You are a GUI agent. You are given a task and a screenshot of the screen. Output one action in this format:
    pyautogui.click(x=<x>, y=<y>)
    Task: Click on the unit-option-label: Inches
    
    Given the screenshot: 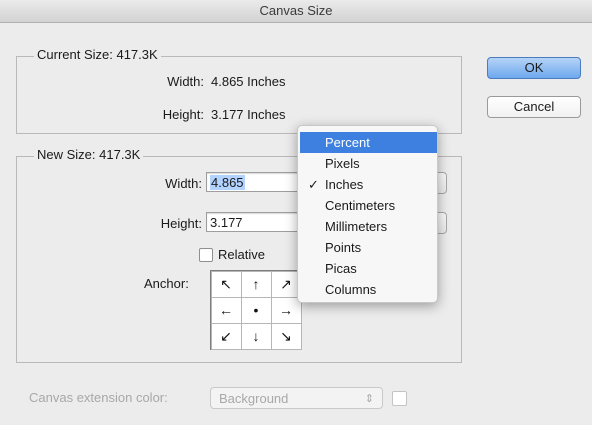 What is the action you would take?
    pyautogui.click(x=344, y=184)
    